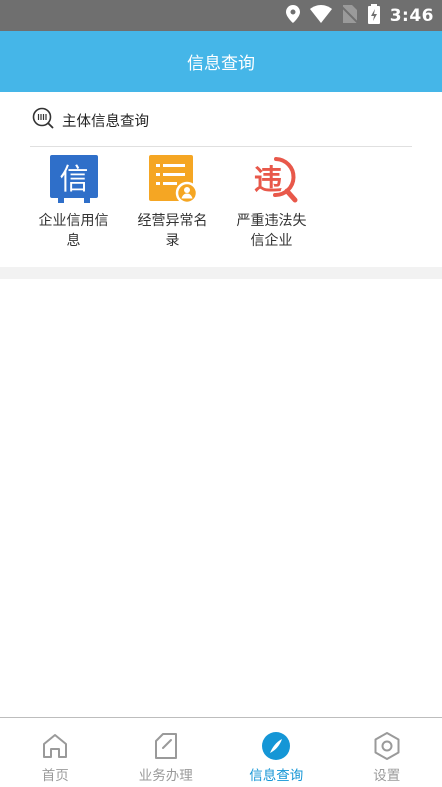 Image resolution: width=442 pixels, height=787 pixels. I want to click on violation-icon: 违, so click(272, 179).